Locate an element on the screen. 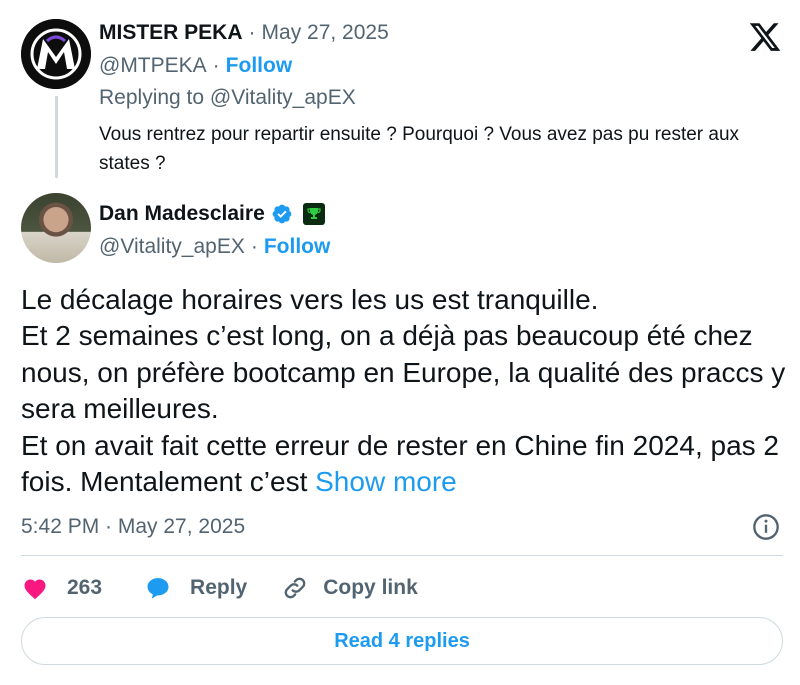 The width and height of the screenshot is (800, 685). main-handle: @Vitality_apEX is located at coordinates (172, 247).